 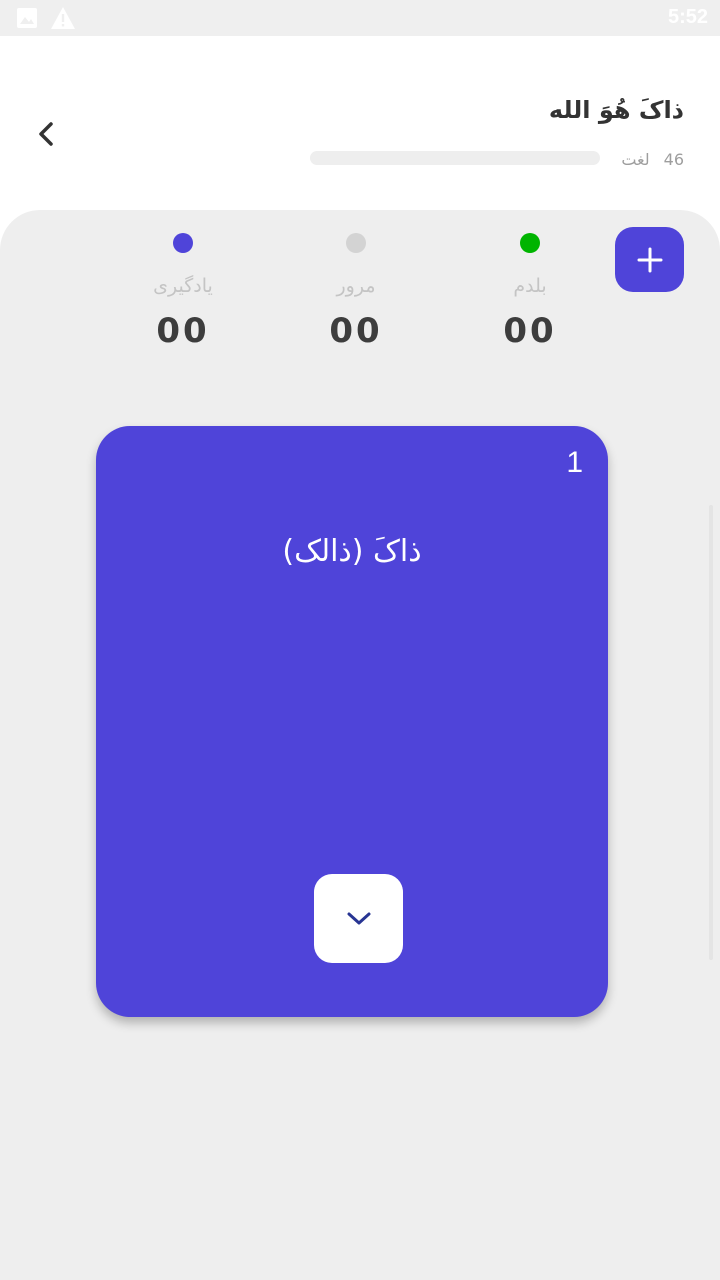 I want to click on back-chevron-icon, so click(x=47, y=135).